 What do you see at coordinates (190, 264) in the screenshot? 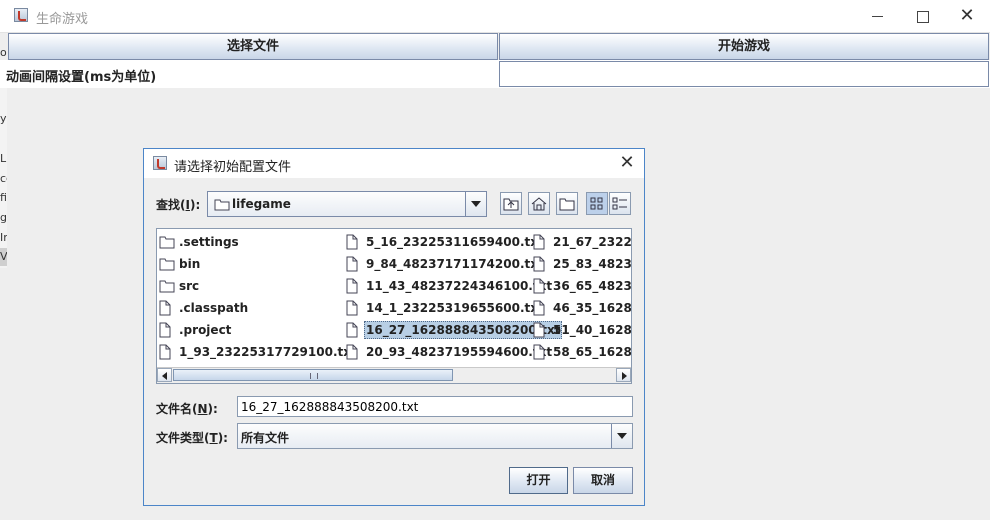
I see `file-name: bin` at bounding box center [190, 264].